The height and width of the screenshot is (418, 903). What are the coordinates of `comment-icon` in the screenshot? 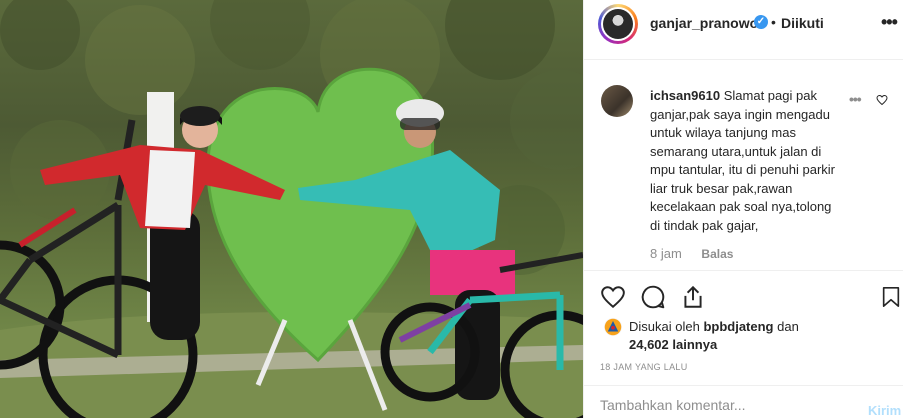 It's located at (653, 297).